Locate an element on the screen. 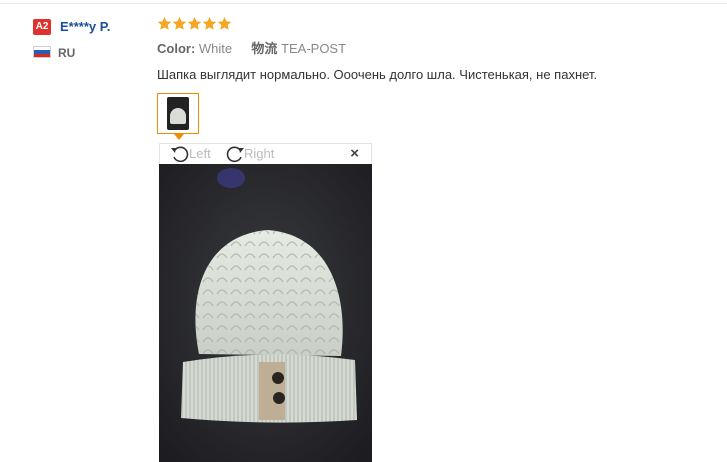  top-divider is located at coordinates (363, 3).